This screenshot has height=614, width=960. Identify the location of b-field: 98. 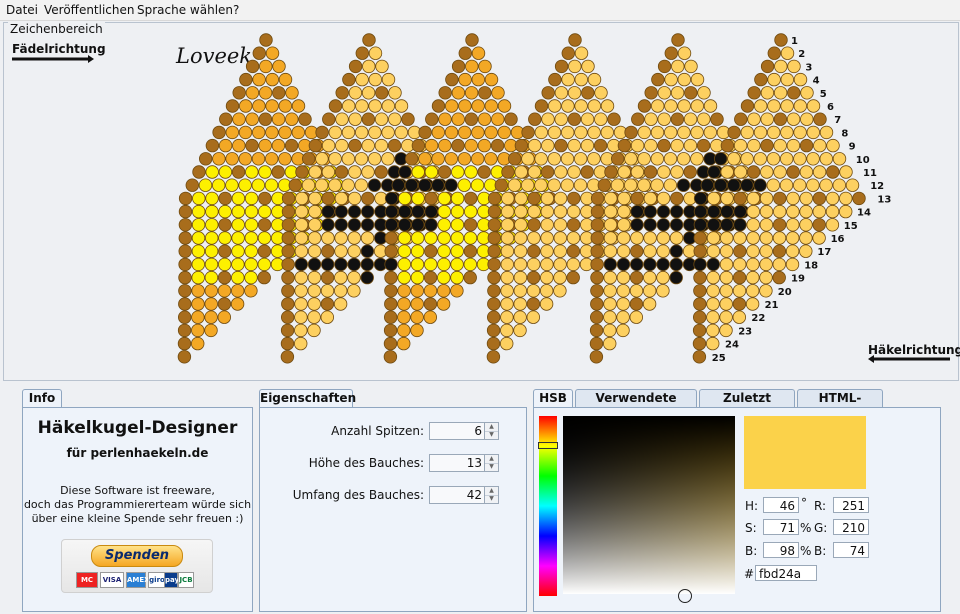
(781, 550).